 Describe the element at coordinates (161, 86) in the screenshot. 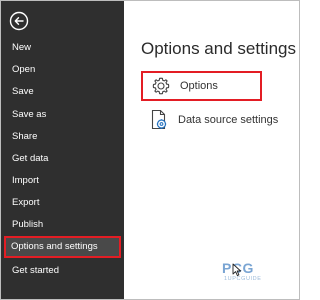

I see `gear-icon` at that location.